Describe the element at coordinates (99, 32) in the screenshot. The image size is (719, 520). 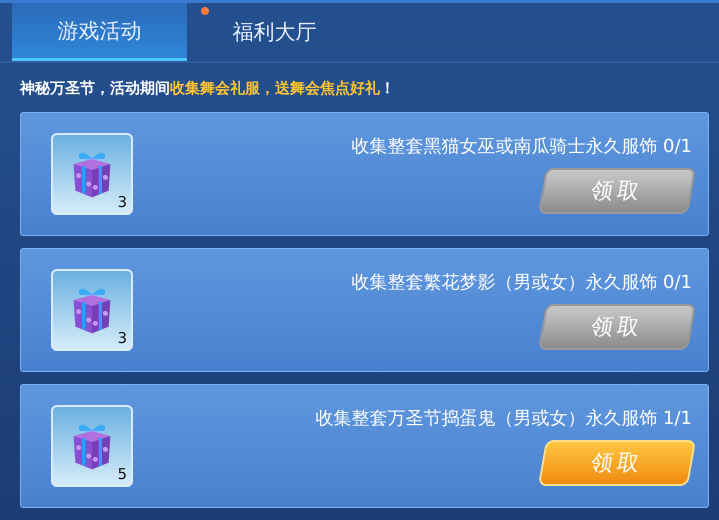
I see `tab: 游戏活动` at that location.